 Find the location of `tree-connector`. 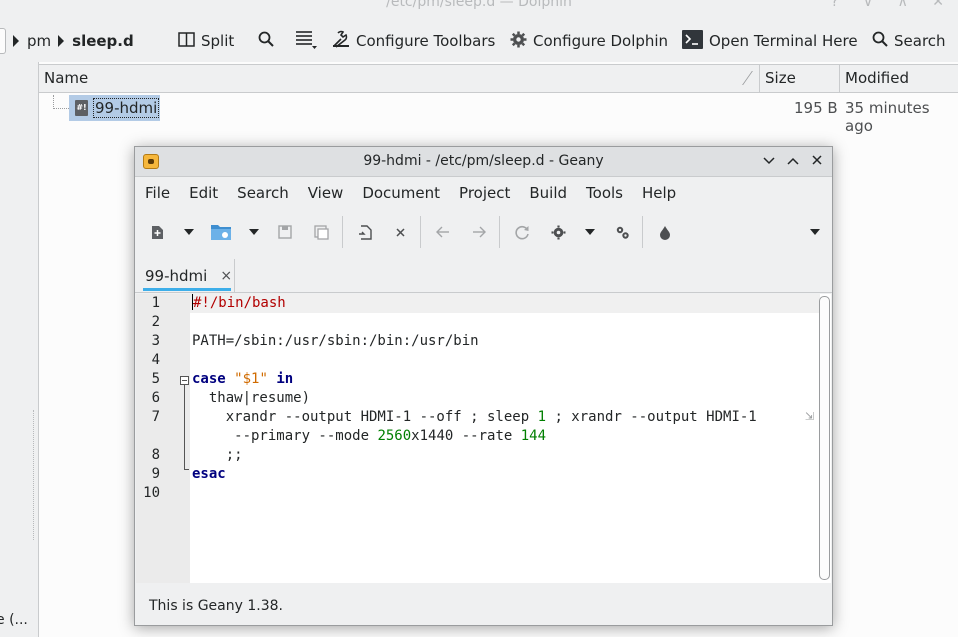

tree-connector is located at coordinates (61, 102).